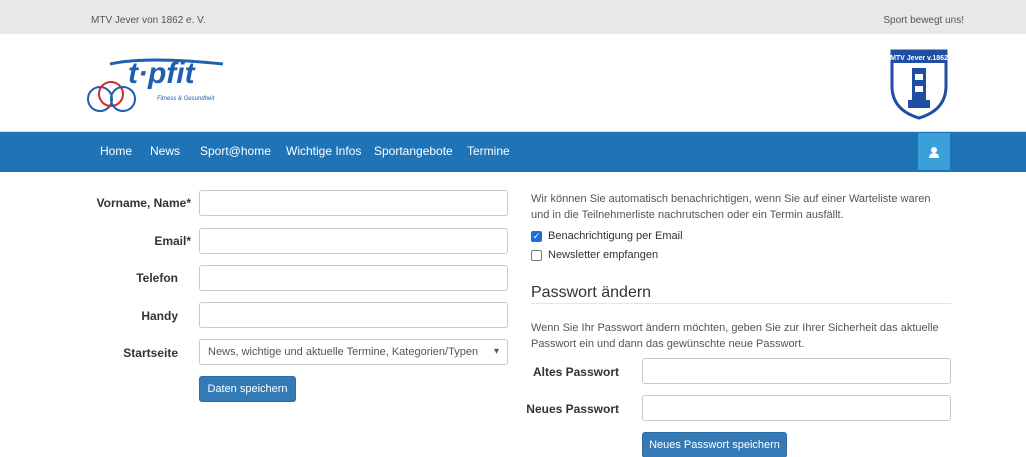 The width and height of the screenshot is (1026, 457). What do you see at coordinates (172, 241) in the screenshot?
I see `email-label: Email*` at bounding box center [172, 241].